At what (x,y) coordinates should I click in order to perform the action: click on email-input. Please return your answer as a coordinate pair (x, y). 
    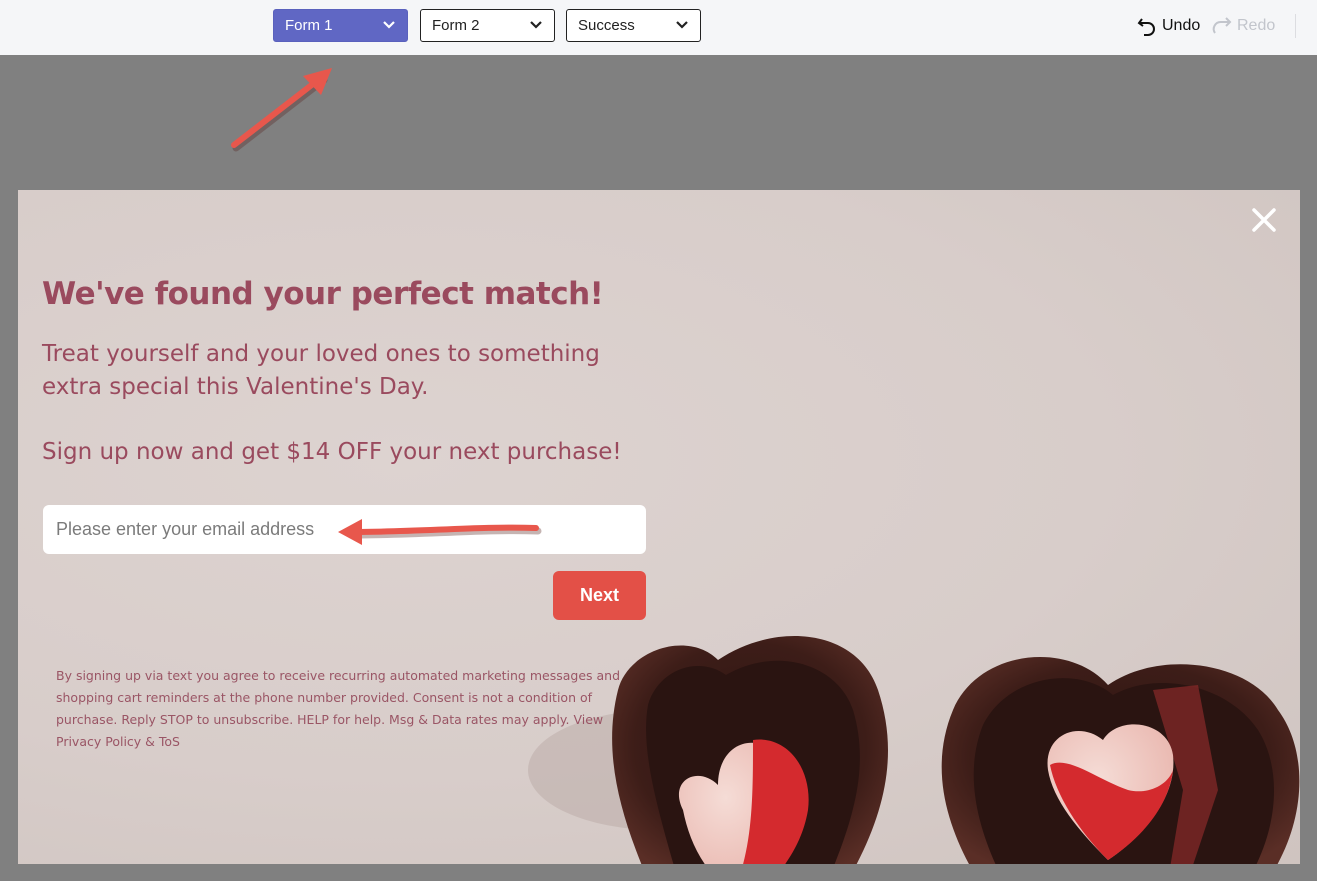
    Looking at the image, I should click on (344, 529).